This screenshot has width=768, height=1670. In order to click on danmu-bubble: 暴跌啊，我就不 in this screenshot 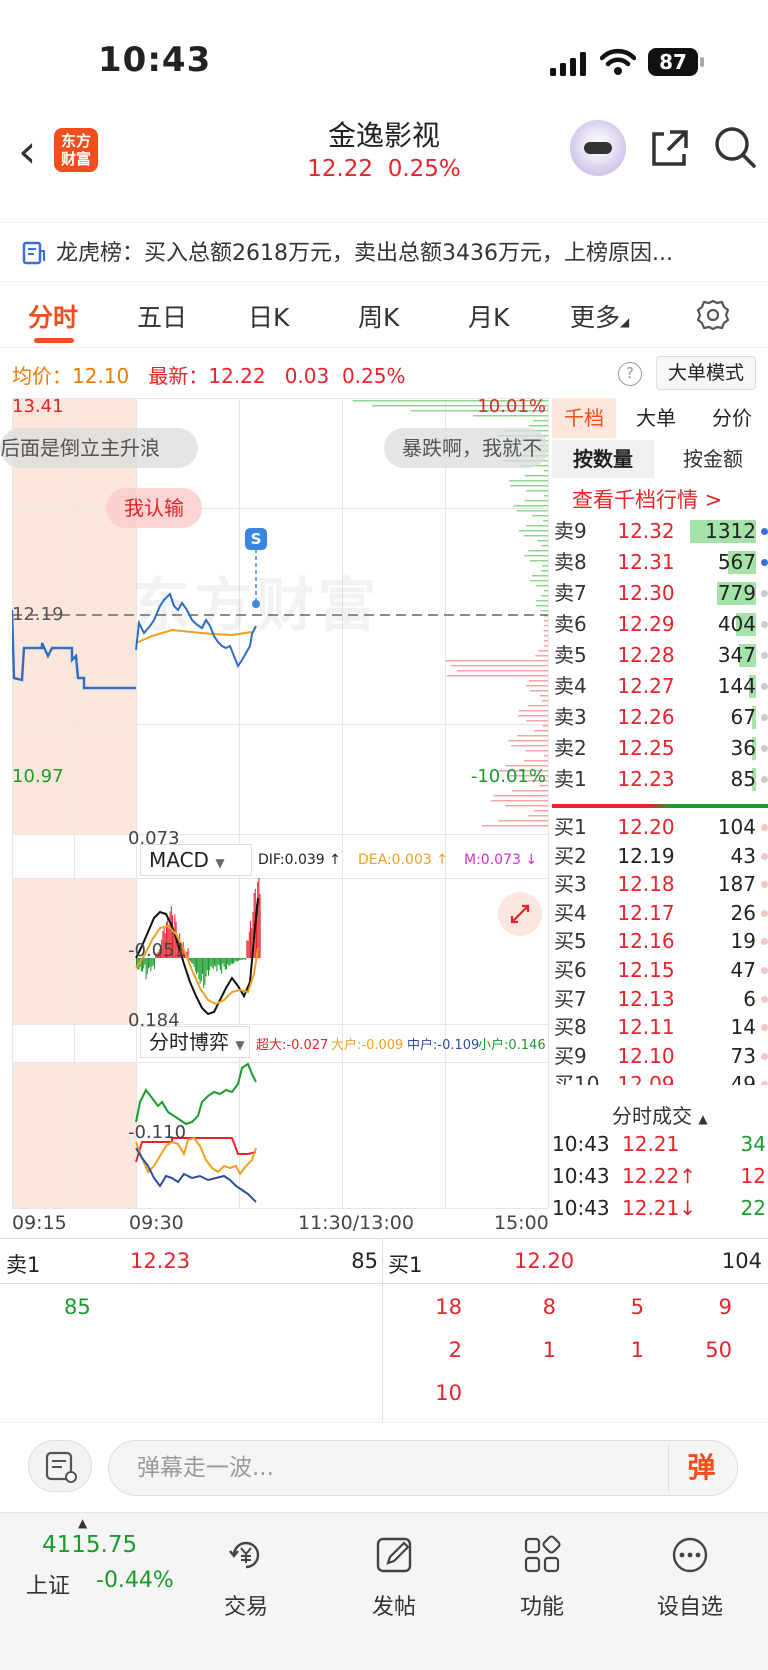, I will do `click(466, 448)`.